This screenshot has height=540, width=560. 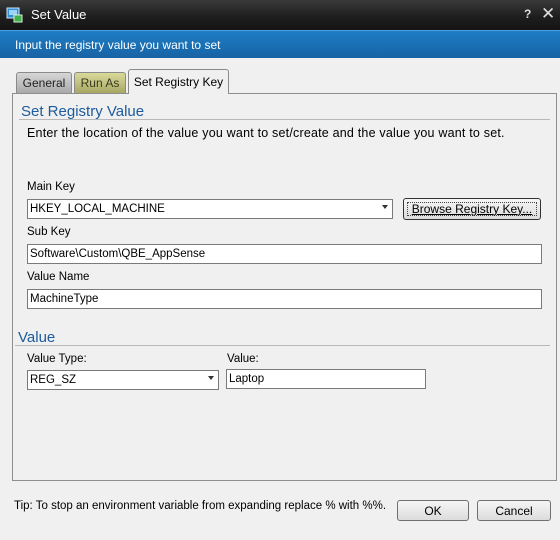 What do you see at coordinates (53, 380) in the screenshot?
I see `value-type-value: REG_SZ` at bounding box center [53, 380].